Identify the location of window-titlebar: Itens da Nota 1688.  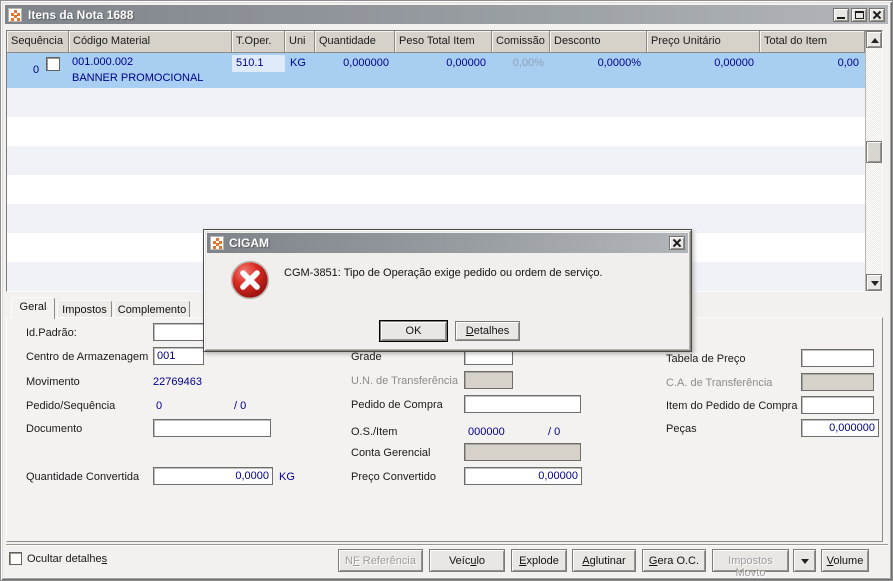
(446, 14).